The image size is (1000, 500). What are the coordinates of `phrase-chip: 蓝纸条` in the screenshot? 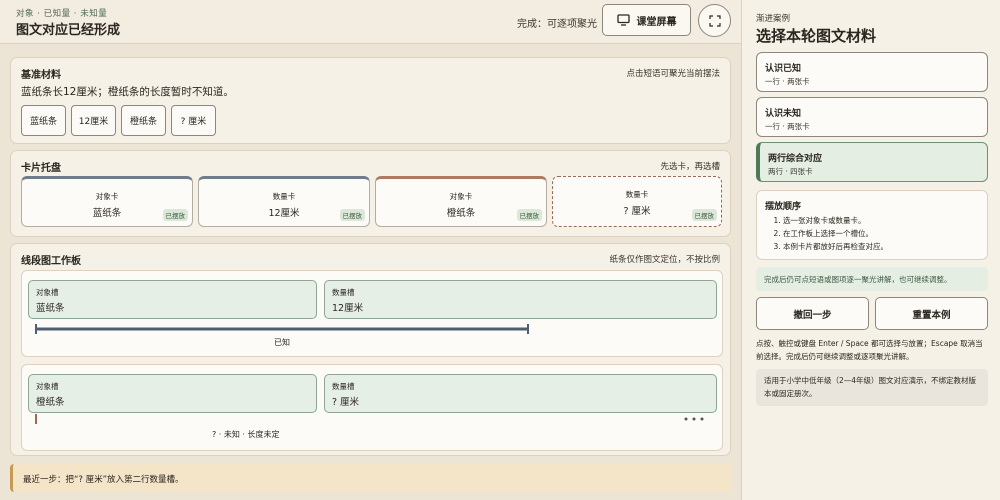 It's located at (43, 120).